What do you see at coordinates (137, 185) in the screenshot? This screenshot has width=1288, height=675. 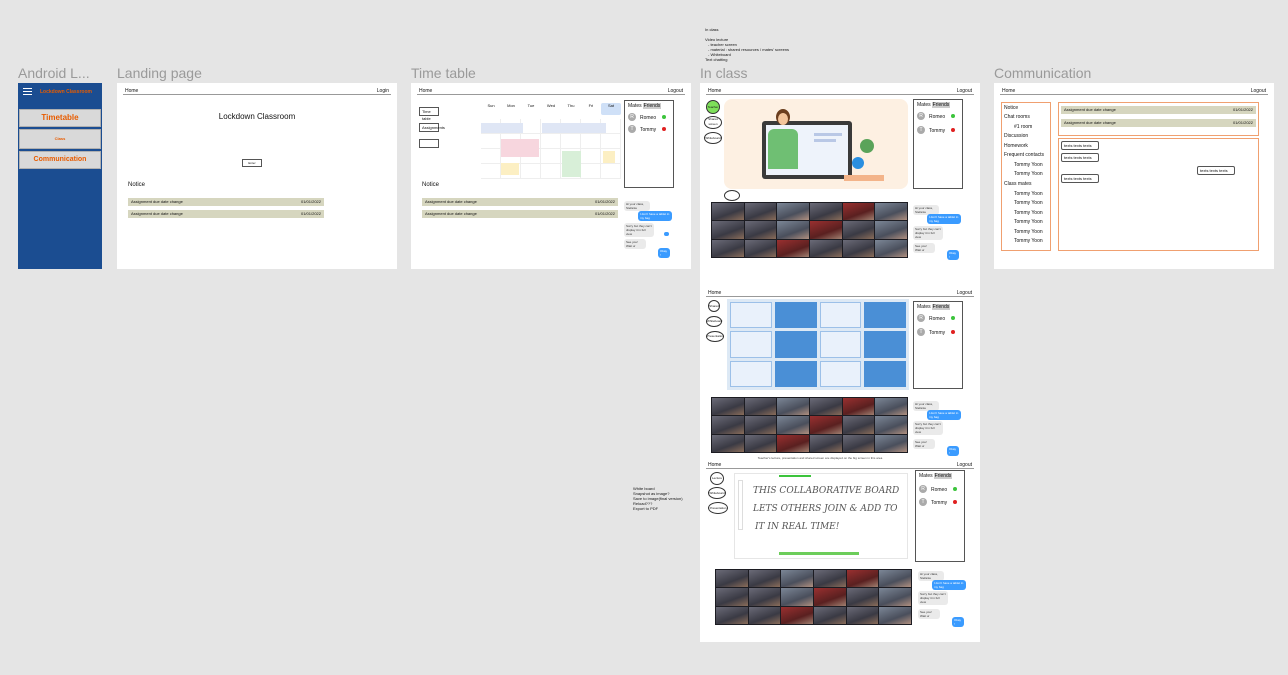 I see `landing-notice-title: Notice` at bounding box center [137, 185].